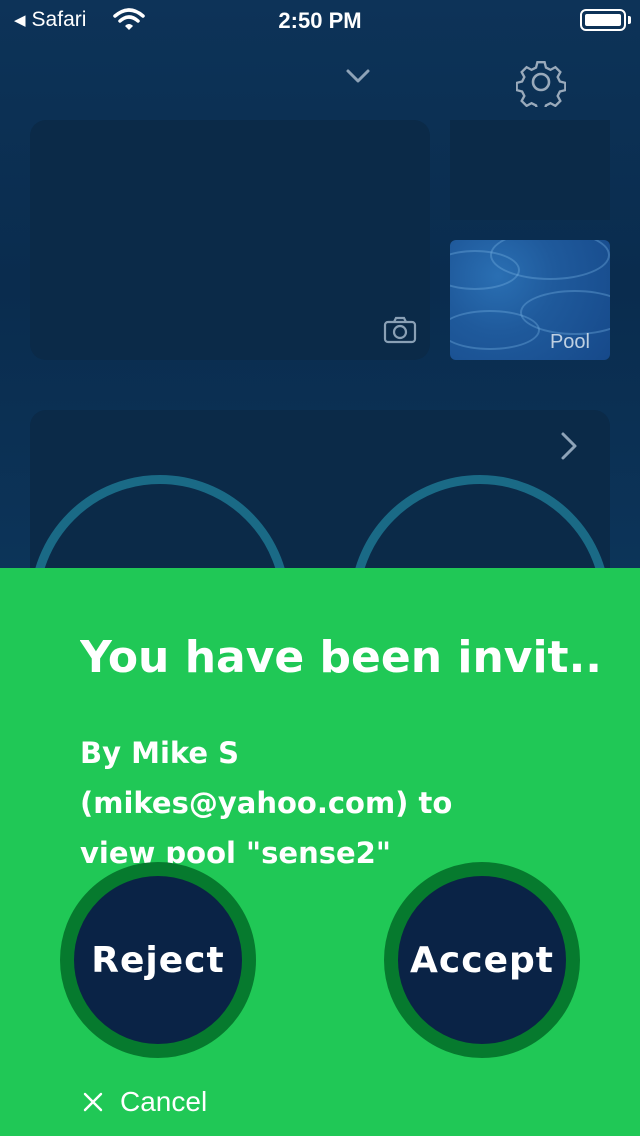 Image resolution: width=640 pixels, height=1136 pixels. I want to click on close-icon, so click(93, 1102).